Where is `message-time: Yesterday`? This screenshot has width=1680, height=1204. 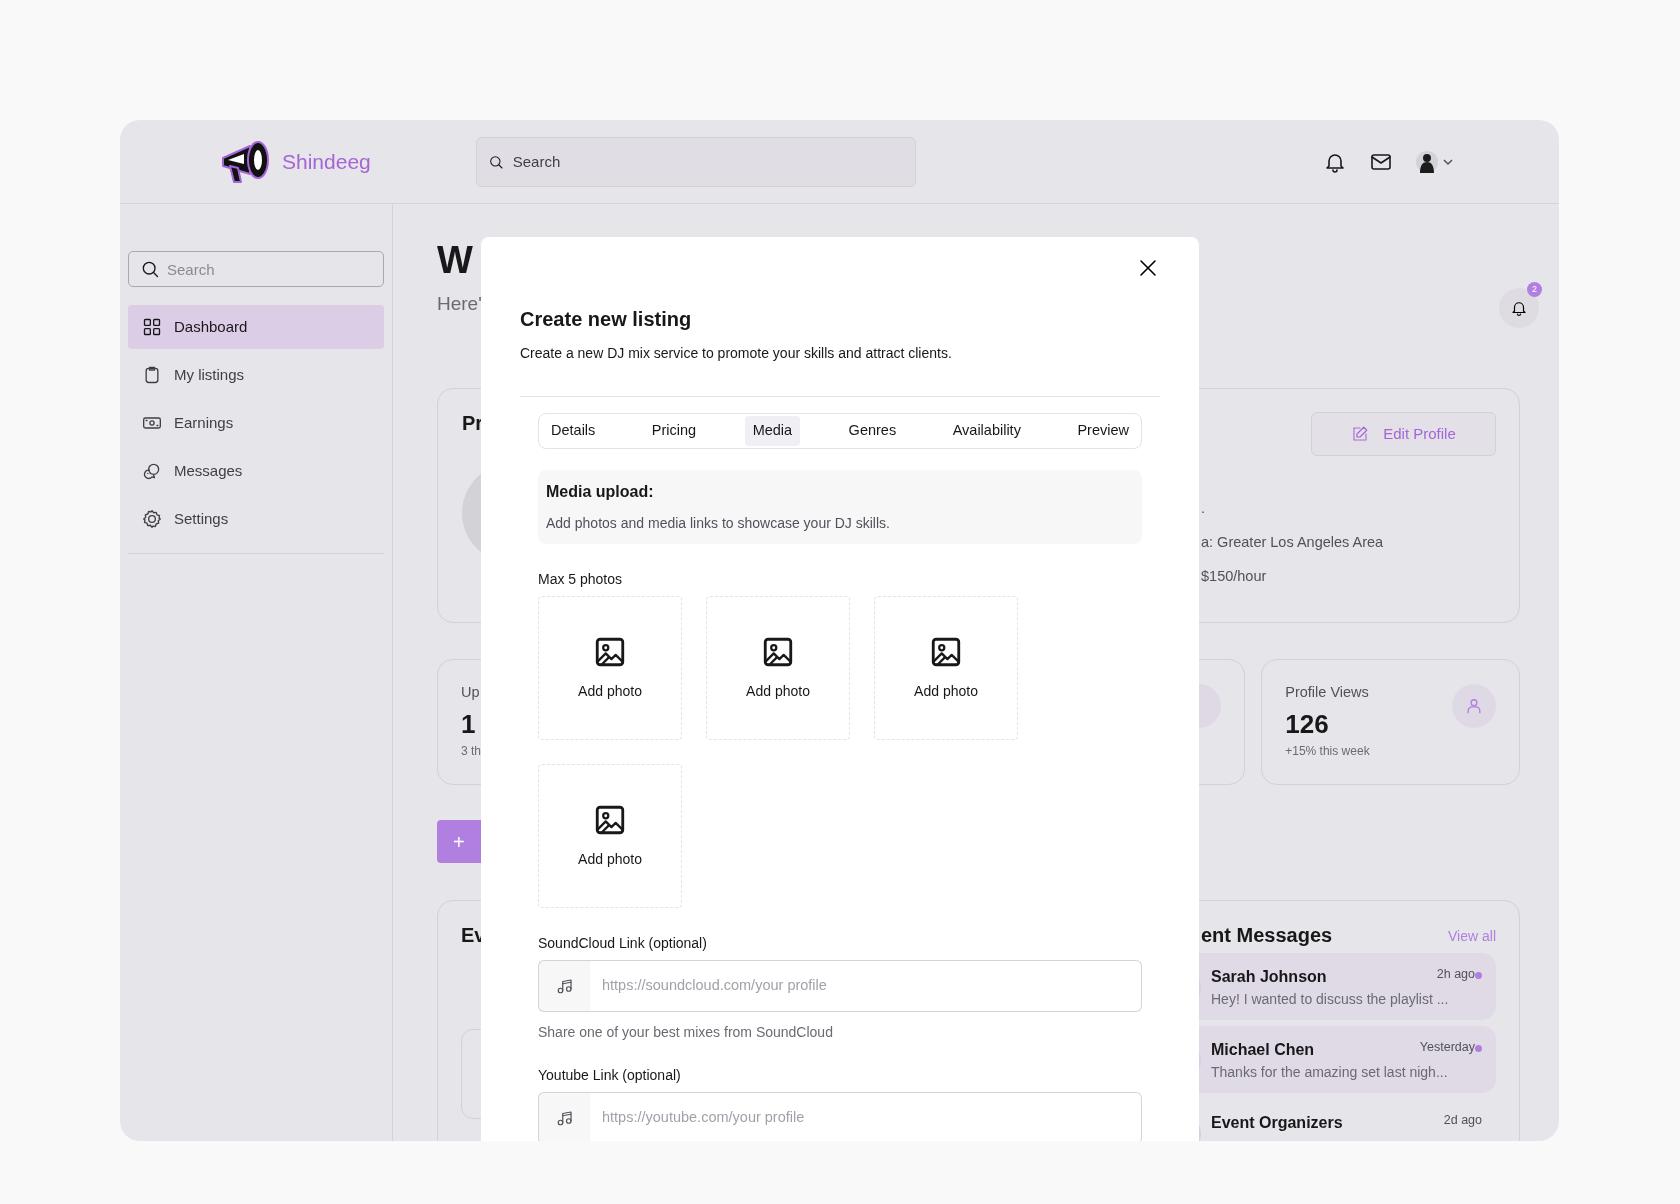 message-time: Yesterday is located at coordinates (1447, 1047).